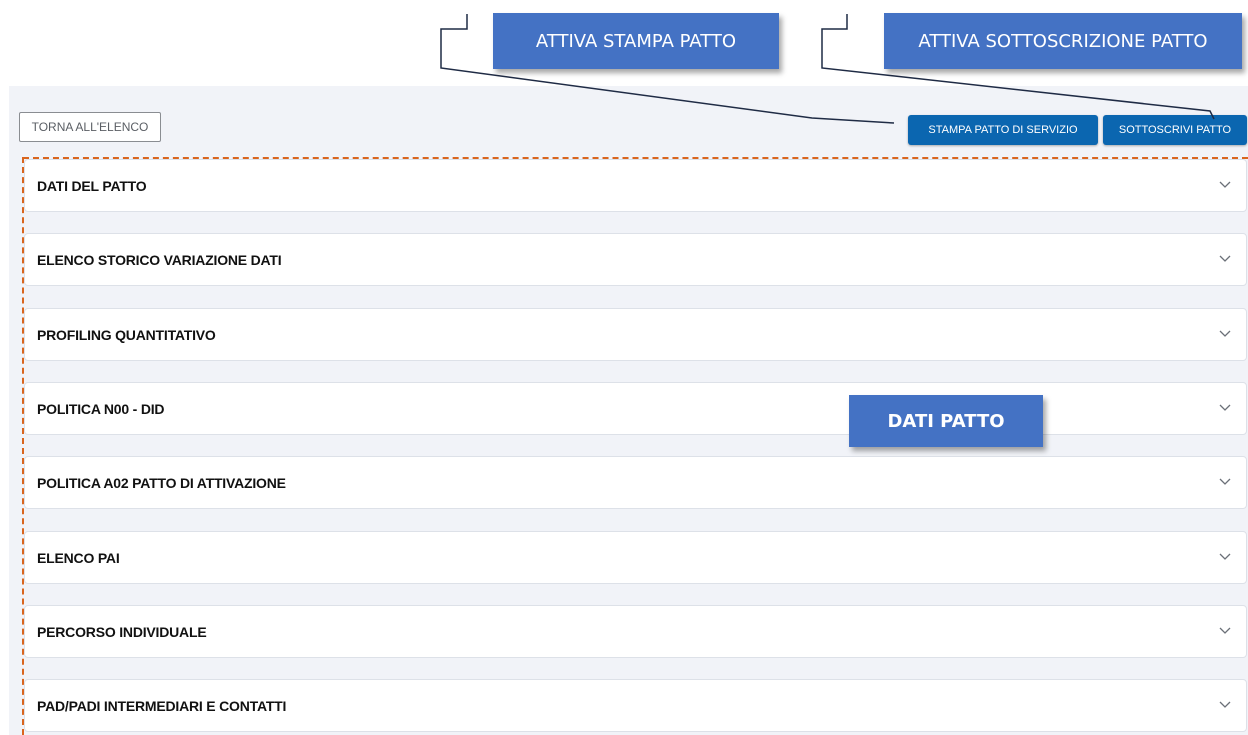  Describe the element at coordinates (101, 408) in the screenshot. I see `section-title: POLITICA N00 - DID` at that location.